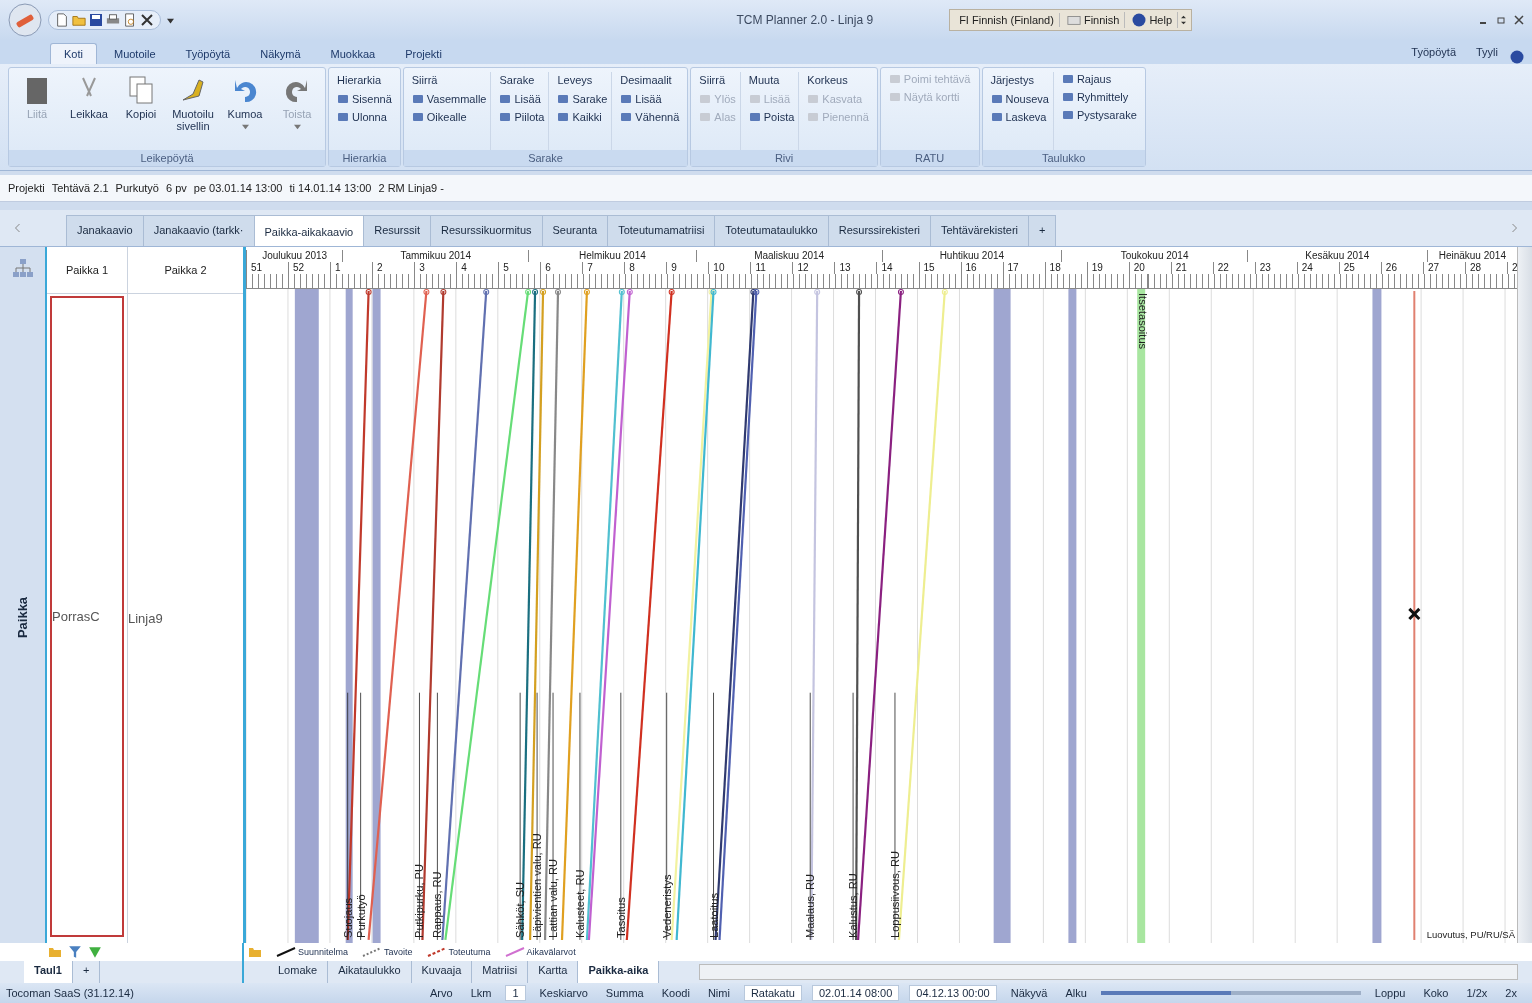 The image size is (1532, 1003). Describe the element at coordinates (425, 80) in the screenshot. I see `column-header: Siirrä` at that location.